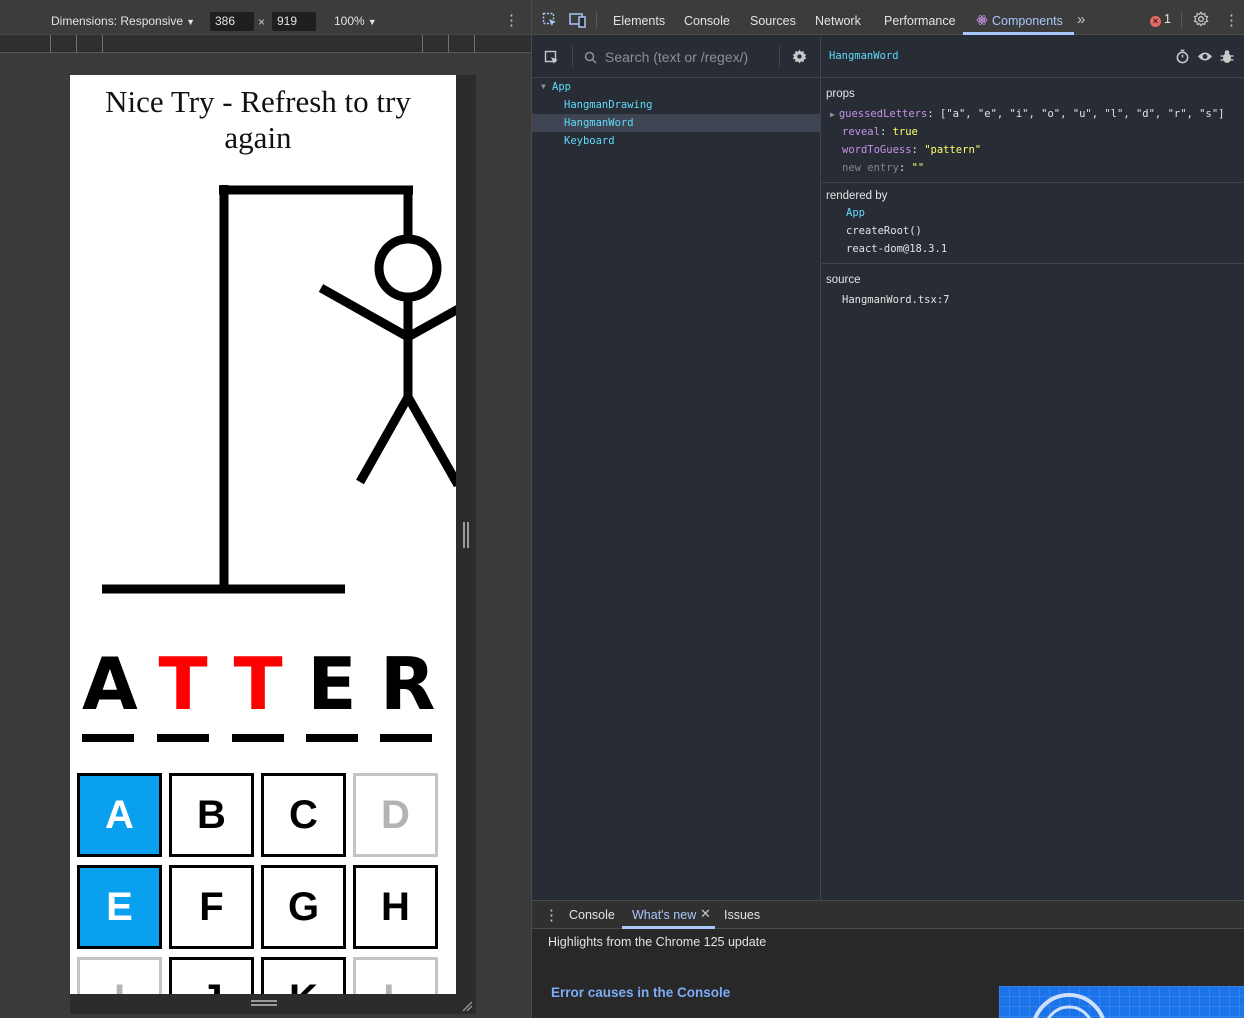  I want to click on component-search-bar: Search (text or /regex/), so click(676, 57).